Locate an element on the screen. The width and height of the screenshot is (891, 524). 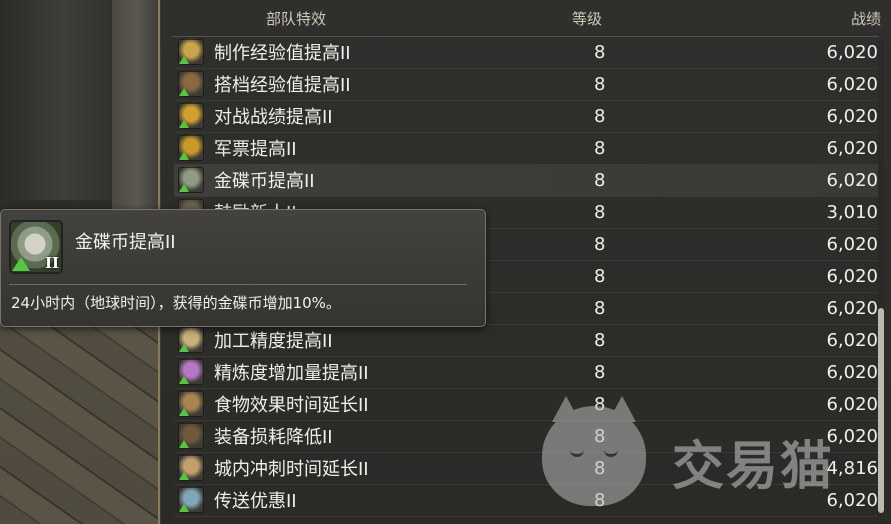
stone-pillar is located at coordinates (137, 115).